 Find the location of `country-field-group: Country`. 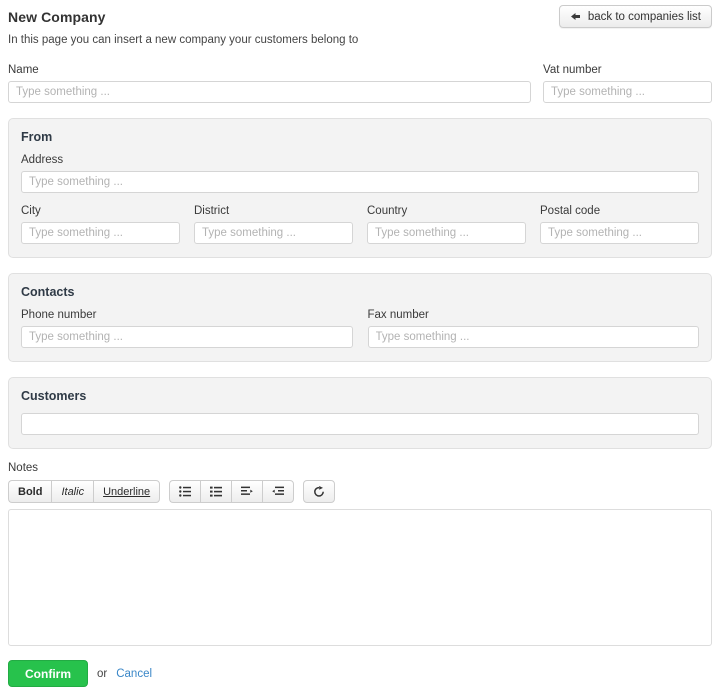

country-field-group: Country is located at coordinates (446, 224).